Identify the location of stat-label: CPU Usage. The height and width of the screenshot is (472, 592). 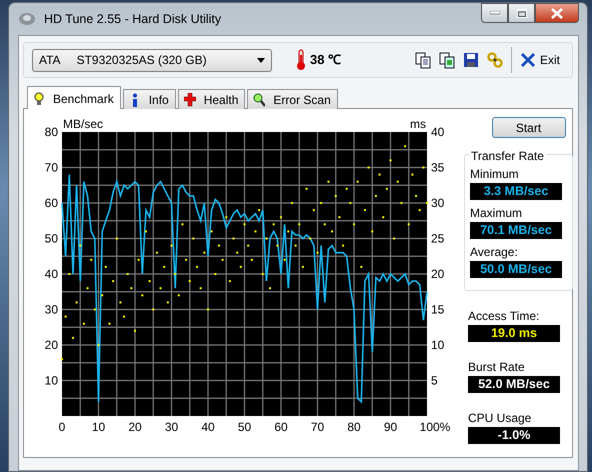
(500, 418).